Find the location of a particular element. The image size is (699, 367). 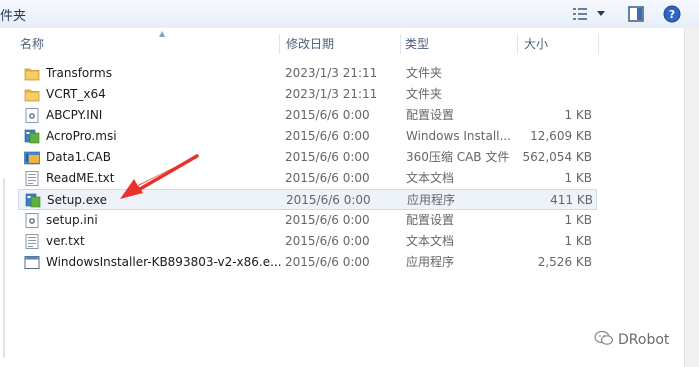

view-list-icon is located at coordinates (580, 14).